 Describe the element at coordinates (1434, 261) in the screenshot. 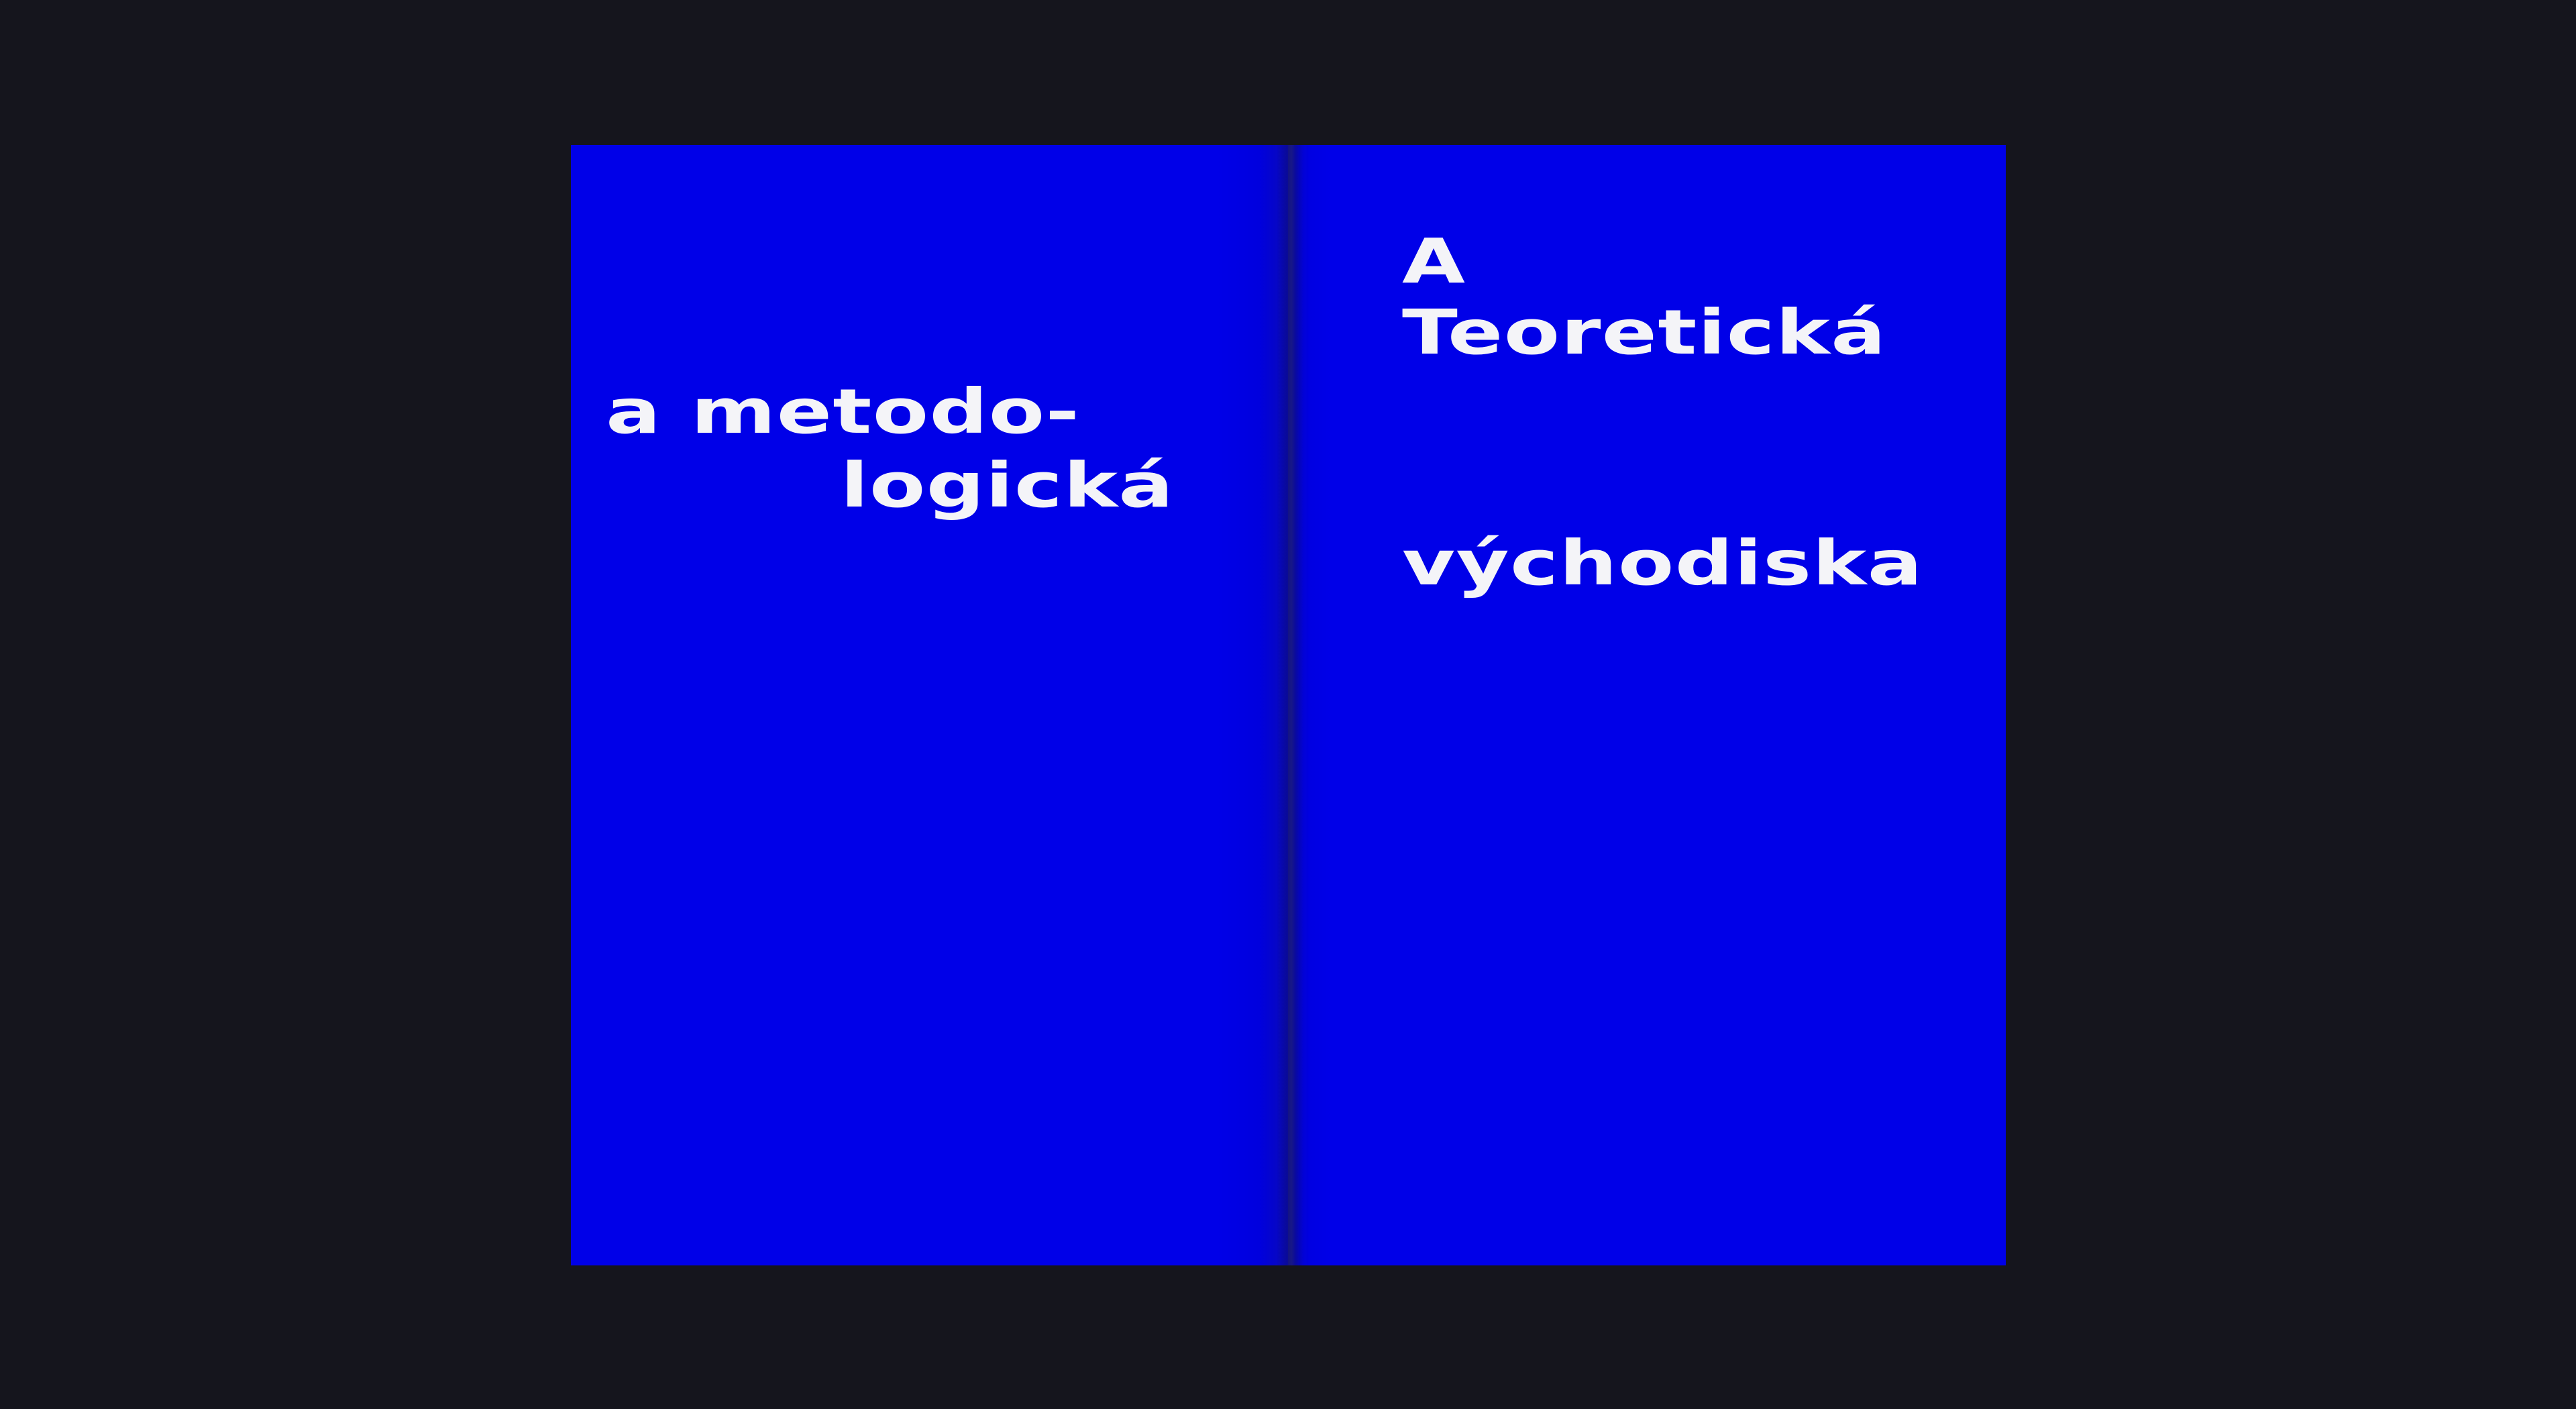

I see `right-heading-line-1: A` at that location.